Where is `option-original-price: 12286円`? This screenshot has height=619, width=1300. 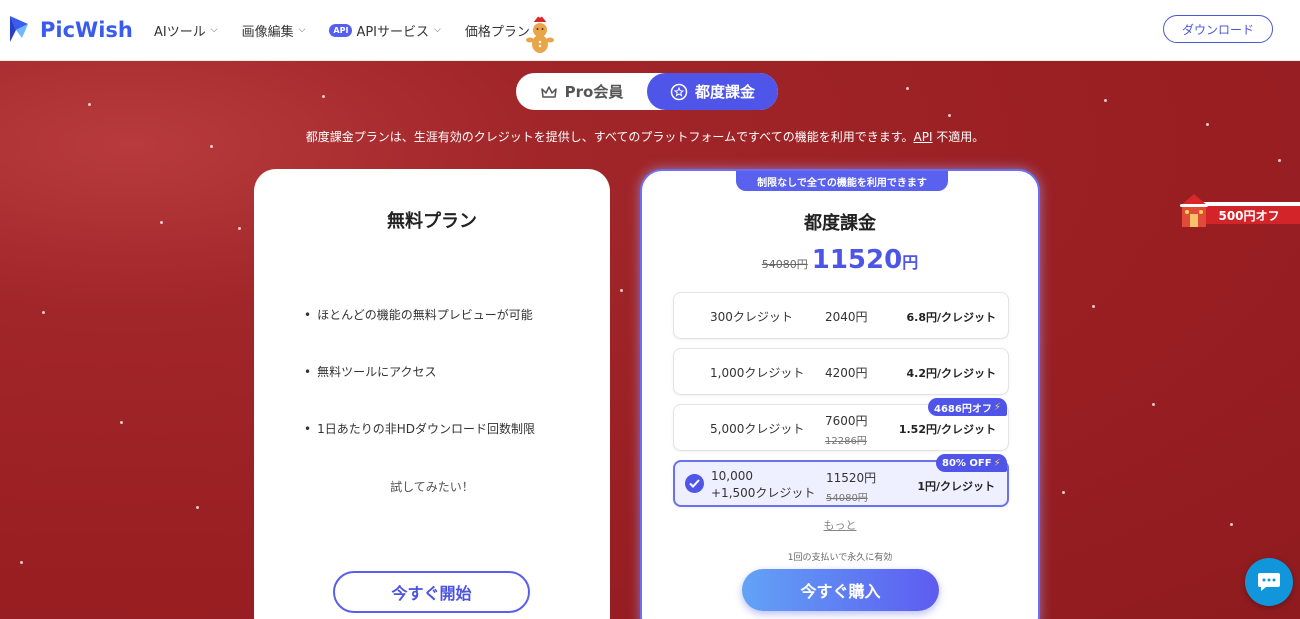 option-original-price: 12286円 is located at coordinates (846, 441).